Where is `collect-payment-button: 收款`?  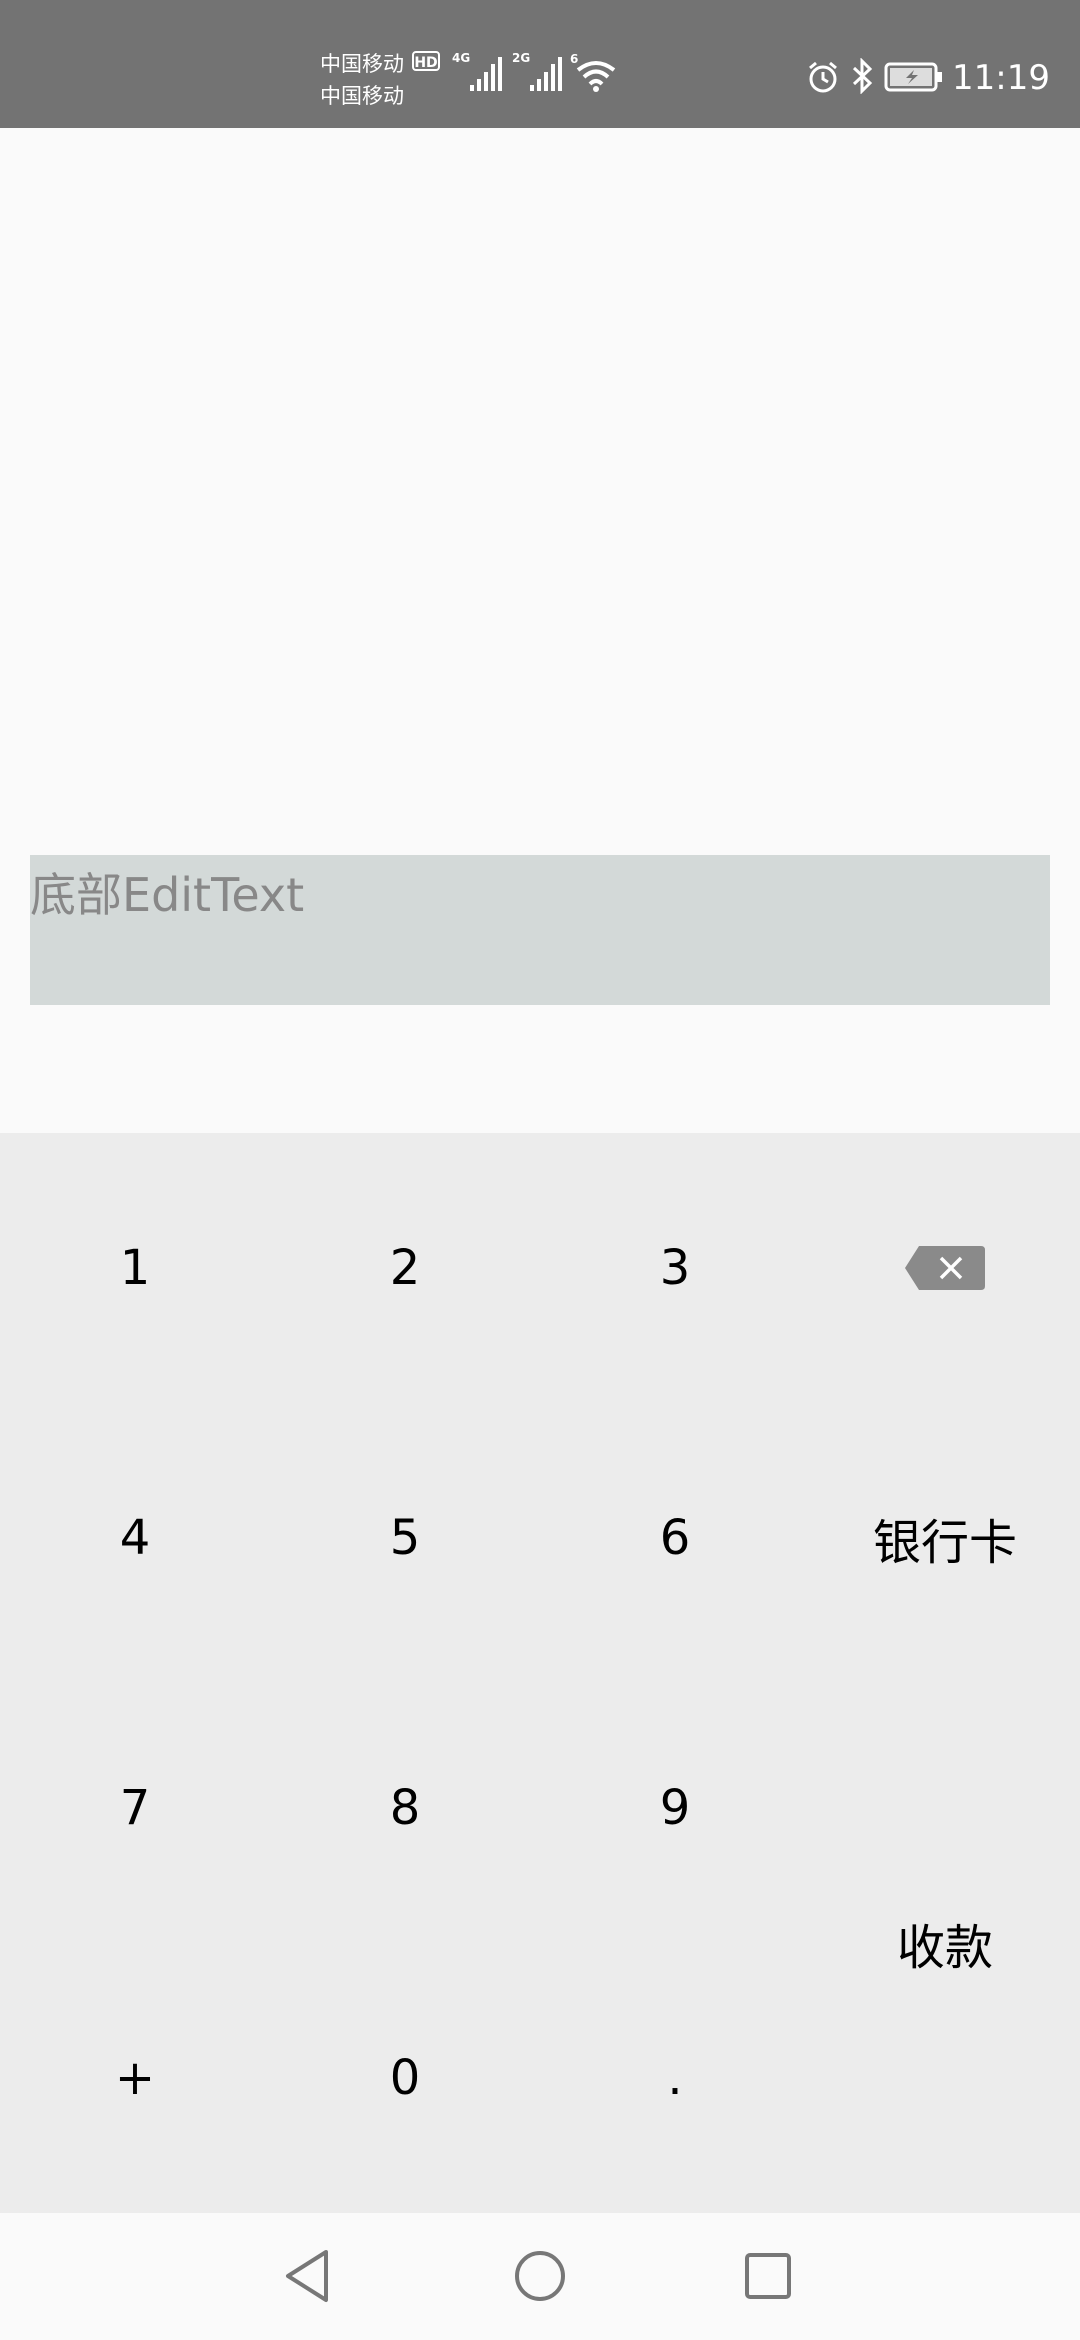 collect-payment-button: 收款 is located at coordinates (945, 1943).